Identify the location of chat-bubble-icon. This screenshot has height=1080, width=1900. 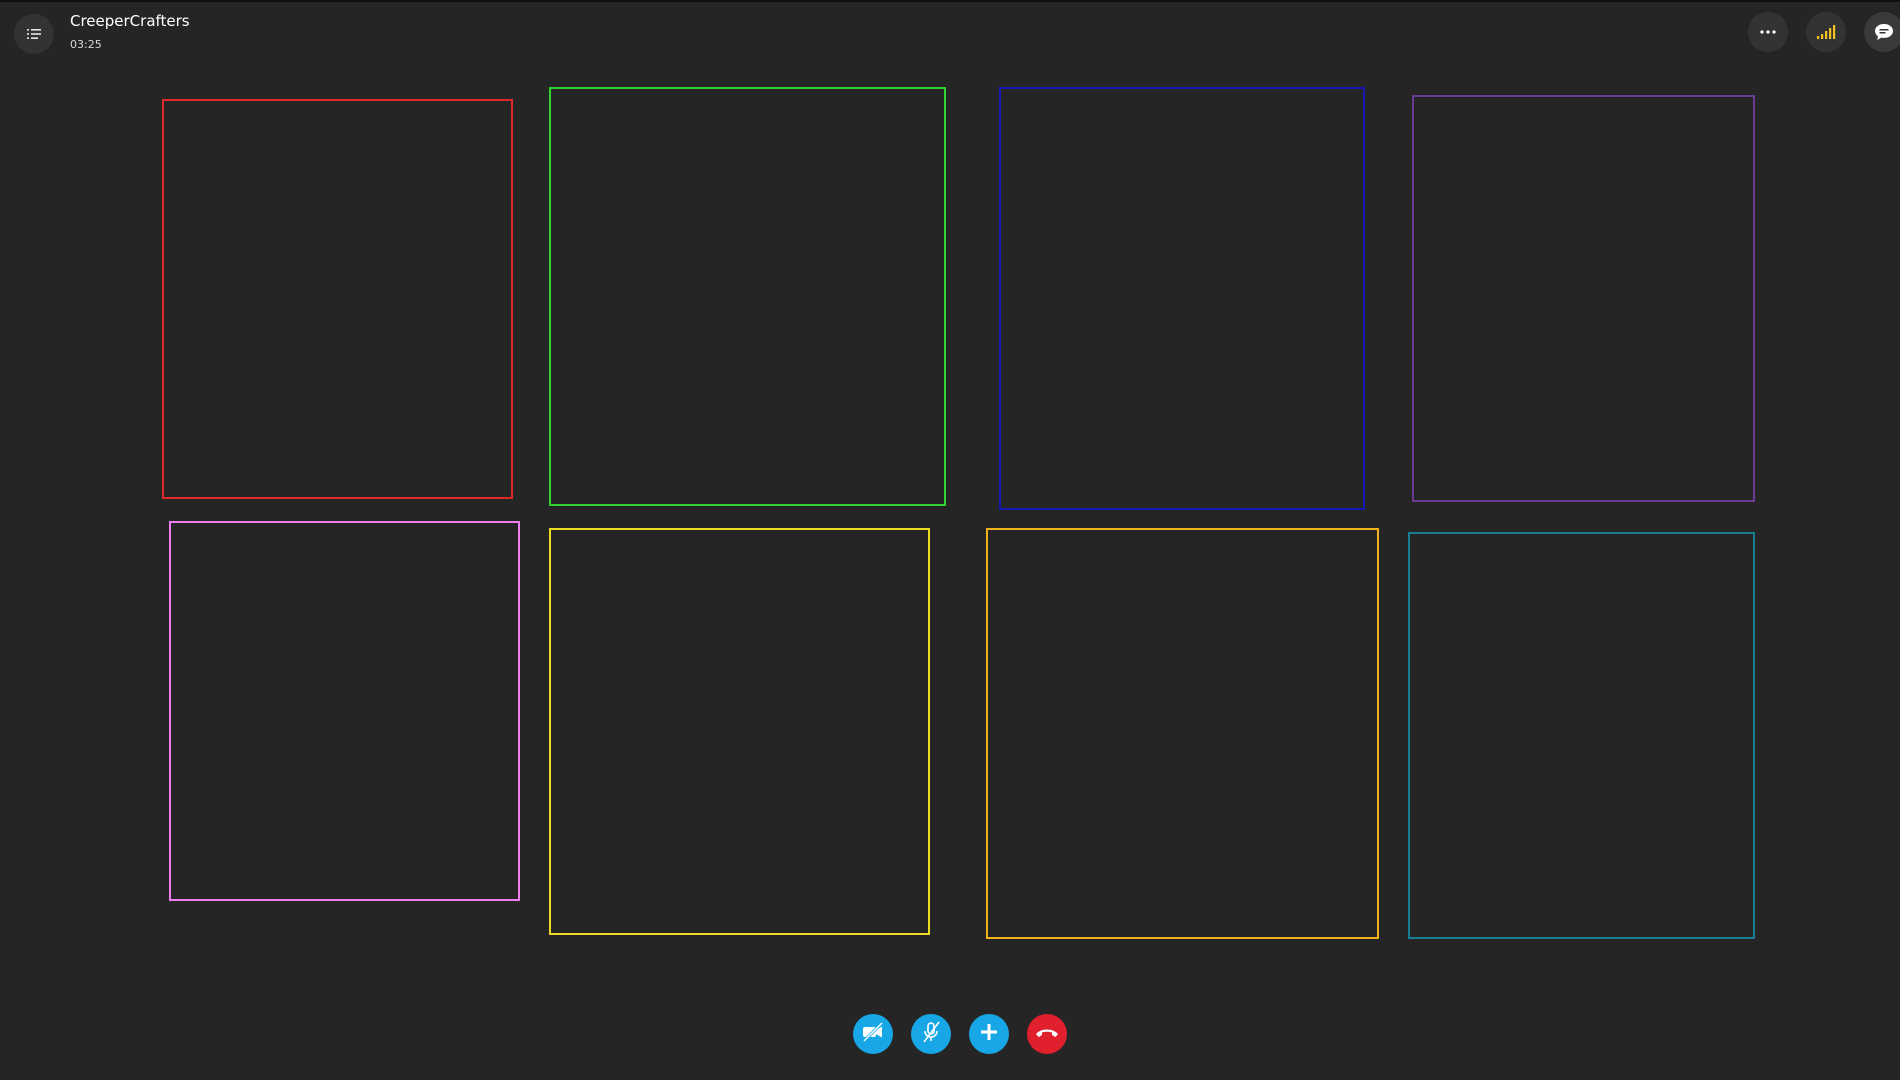
(1884, 32).